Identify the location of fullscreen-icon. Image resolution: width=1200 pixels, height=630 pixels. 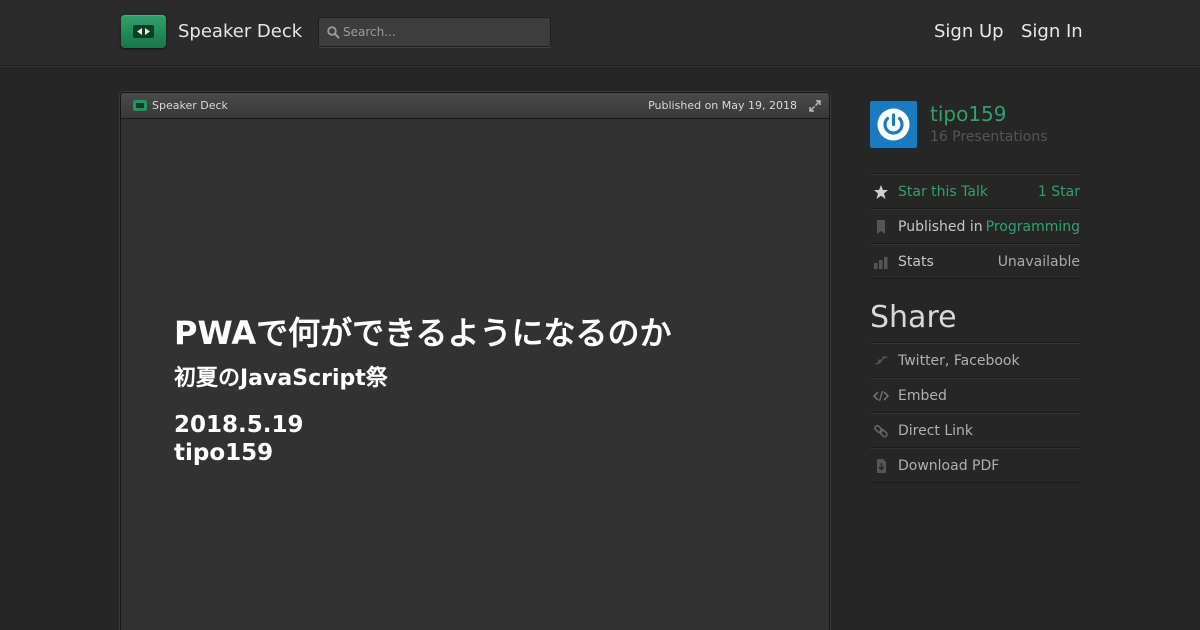
(815, 106).